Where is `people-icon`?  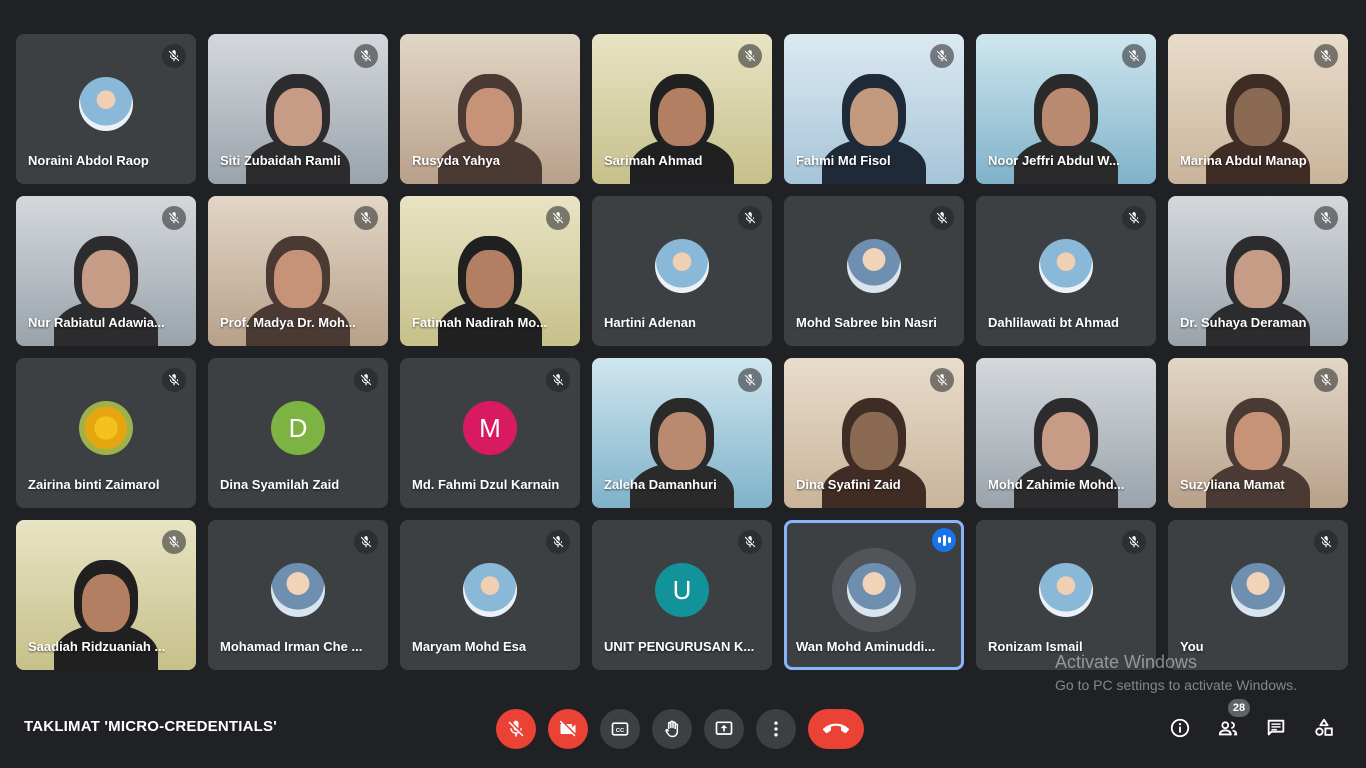 people-icon is located at coordinates (1228, 728).